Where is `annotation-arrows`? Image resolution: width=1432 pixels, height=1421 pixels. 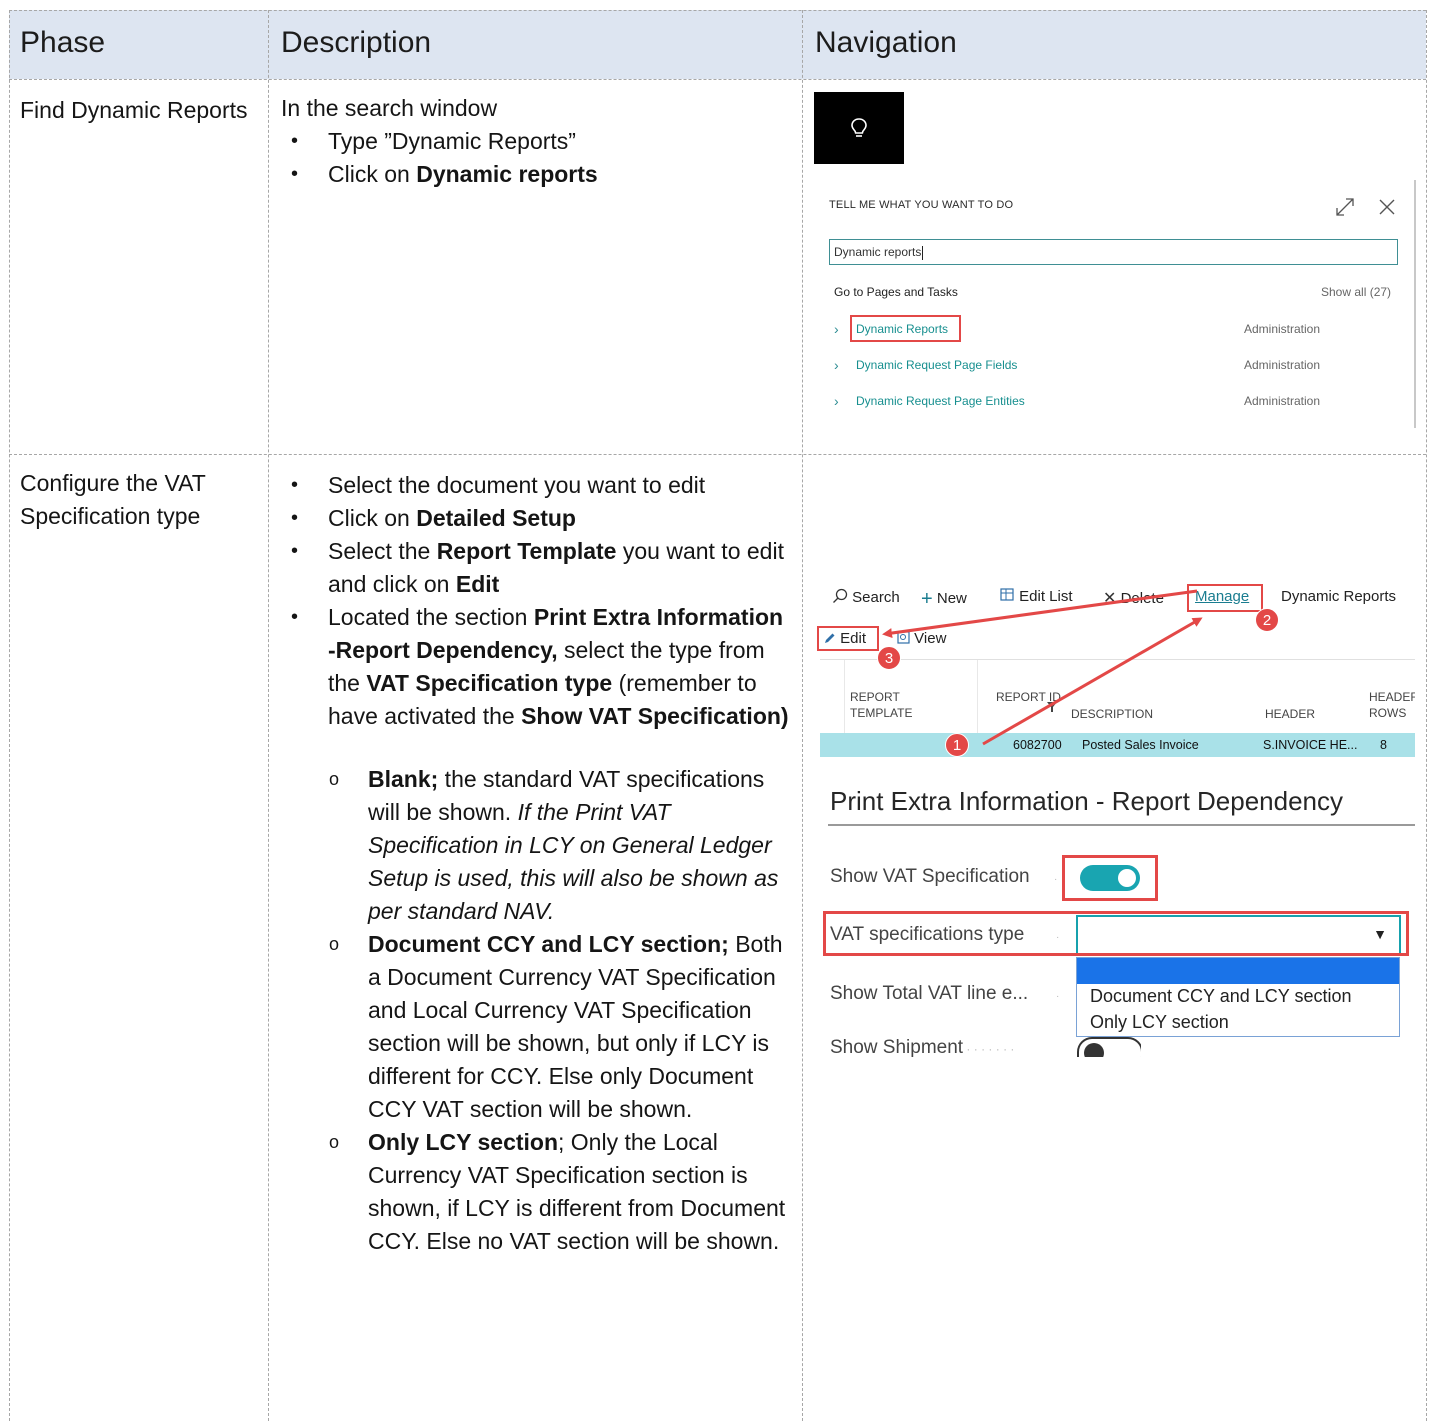
annotation-arrows is located at coordinates (1042, 667).